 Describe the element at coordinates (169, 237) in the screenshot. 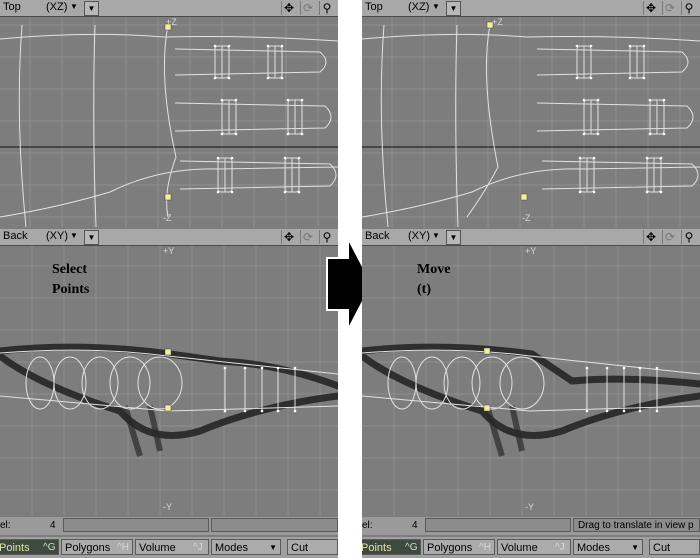

I see `viewport-header: Back (XY) ▼ ▼ ✥ ⟳ ⚲` at that location.